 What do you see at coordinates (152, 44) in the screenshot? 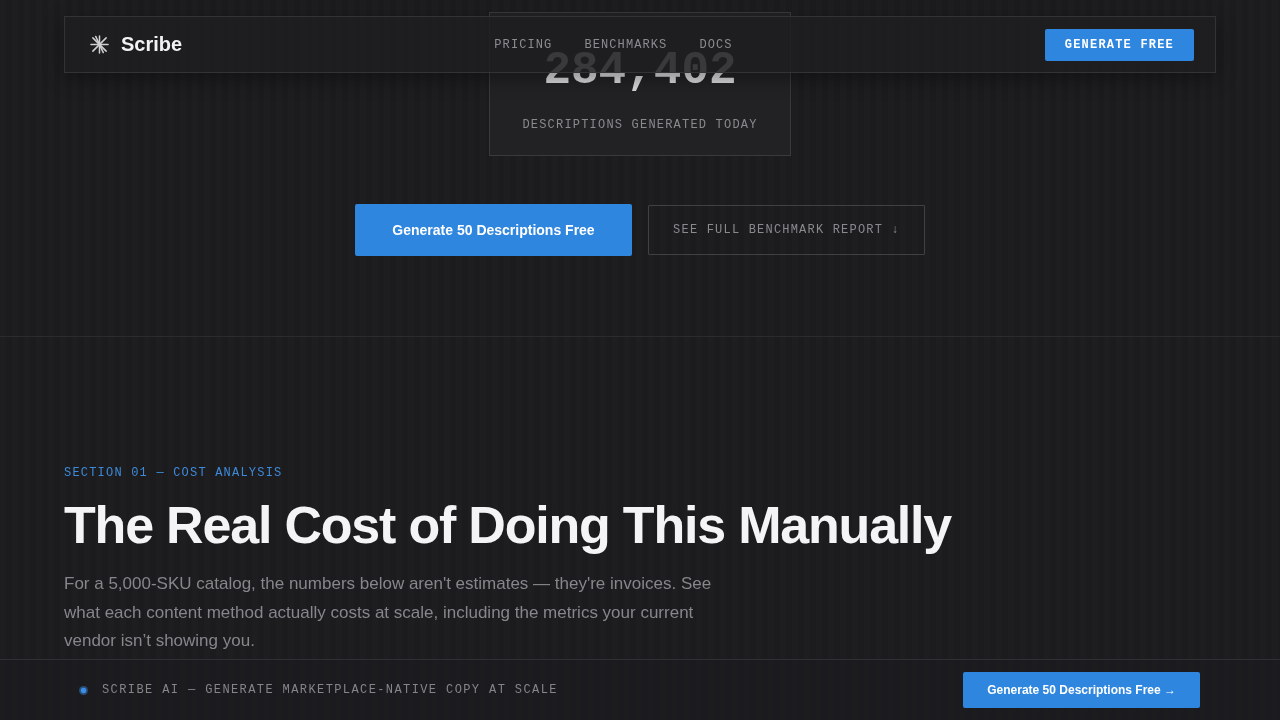
I see `brand-name: Scribe` at bounding box center [152, 44].